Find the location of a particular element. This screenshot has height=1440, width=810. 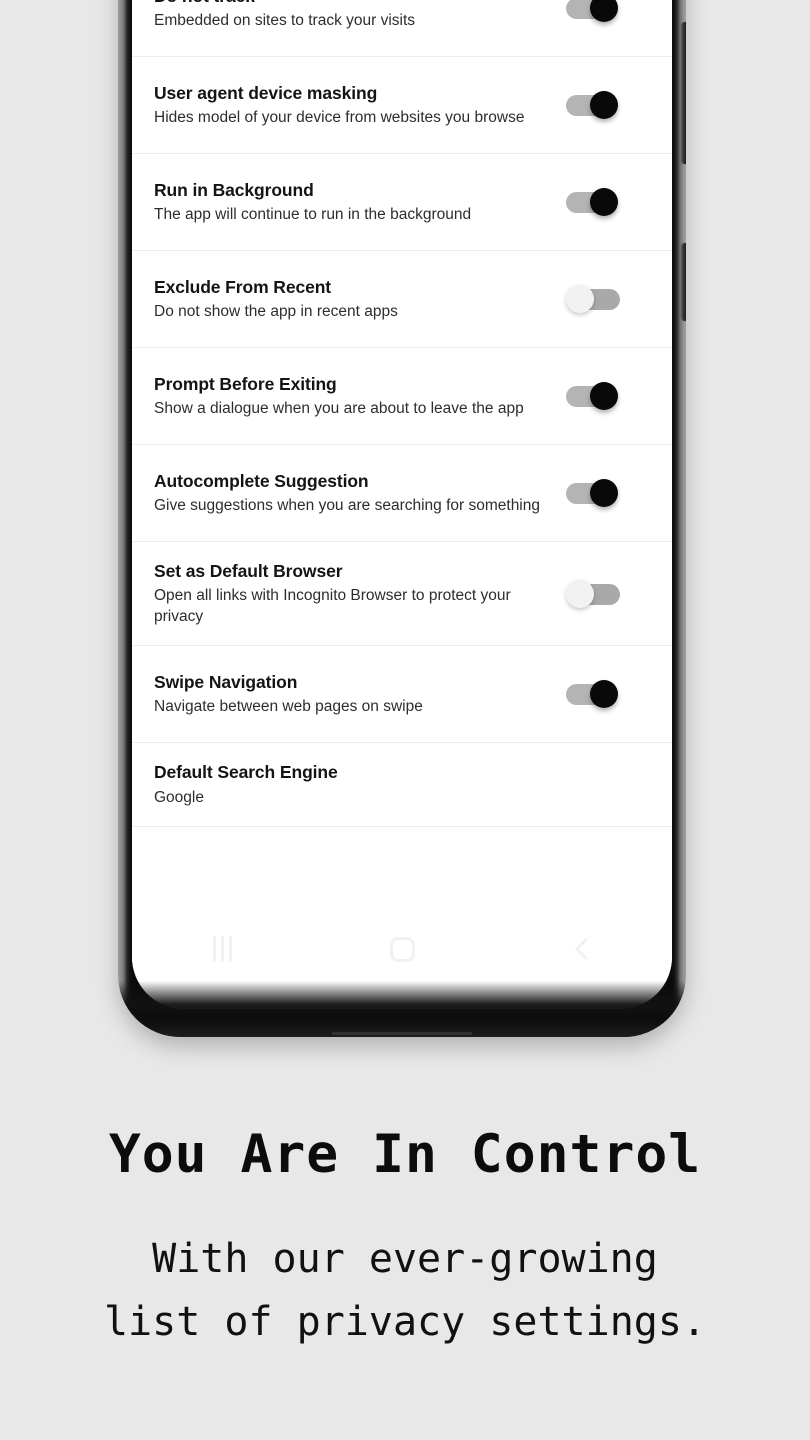

setting-subtitle: Embedded on sites to track your visits is located at coordinates (285, 20).